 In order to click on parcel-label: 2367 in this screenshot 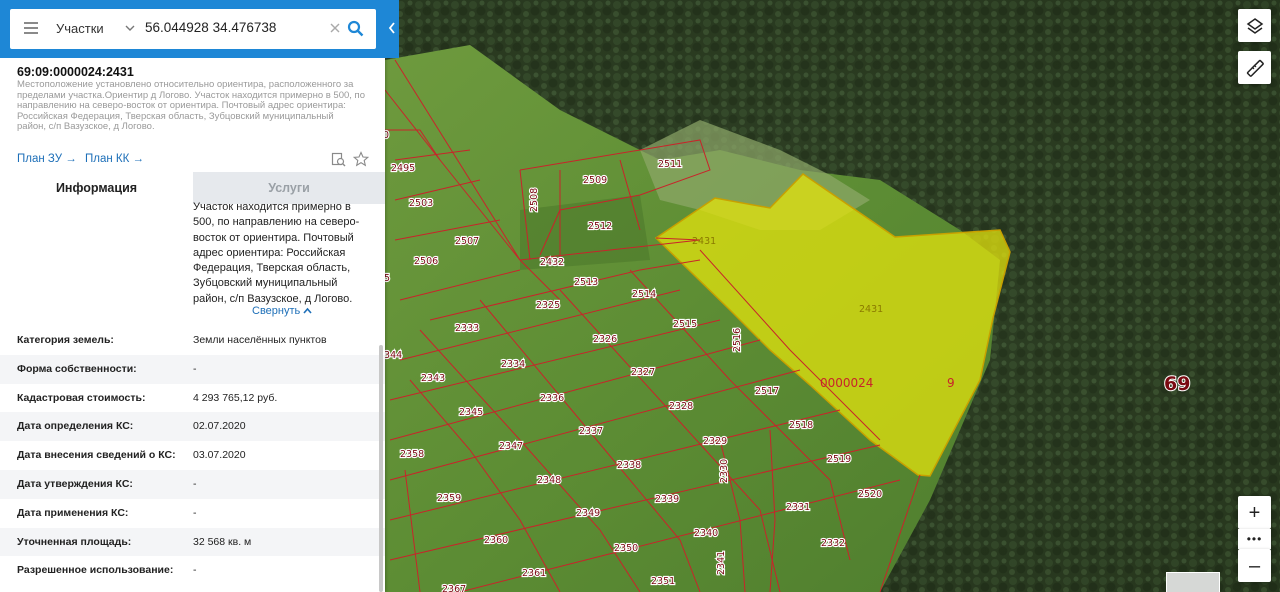, I will do `click(454, 587)`.